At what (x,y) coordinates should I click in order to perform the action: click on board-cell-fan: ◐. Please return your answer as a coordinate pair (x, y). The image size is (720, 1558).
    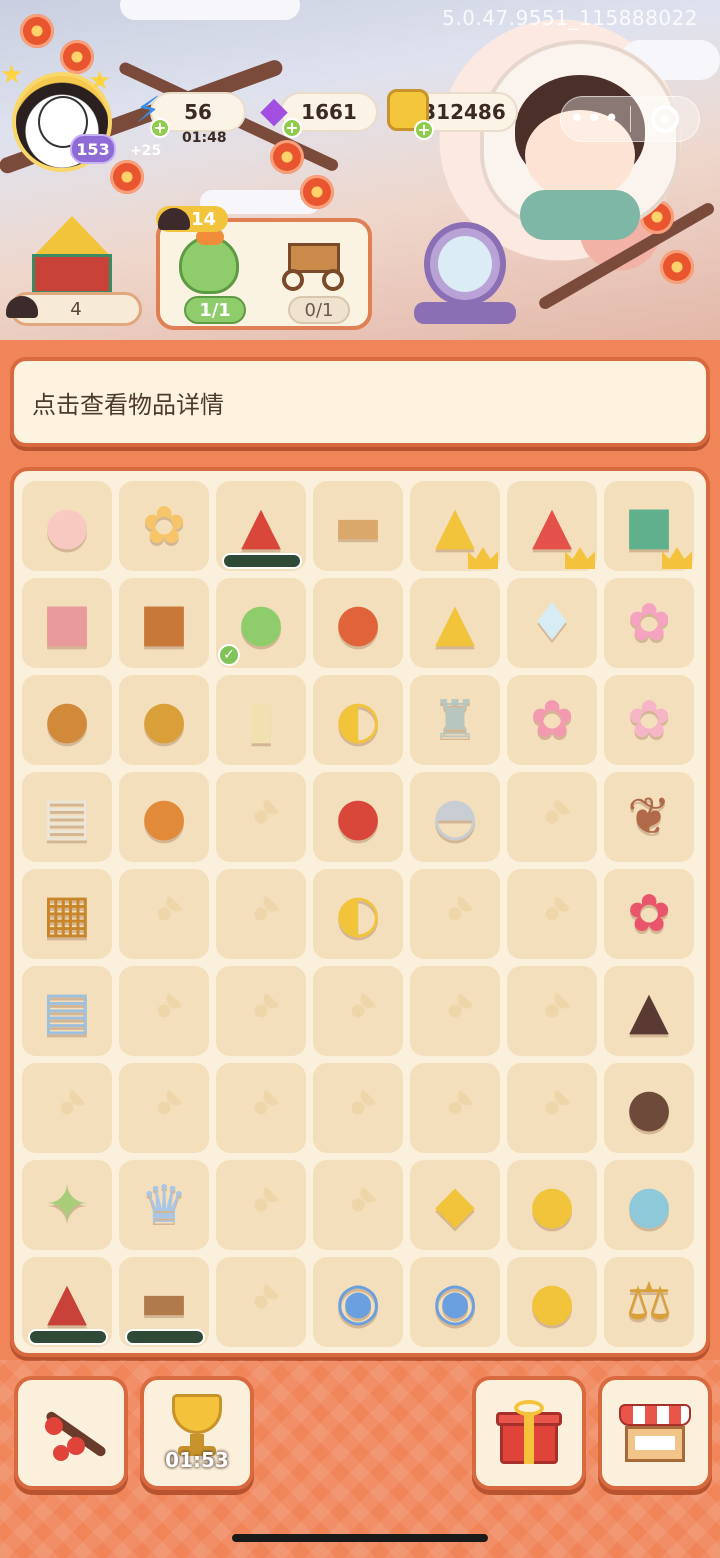
    Looking at the image, I should click on (358, 720).